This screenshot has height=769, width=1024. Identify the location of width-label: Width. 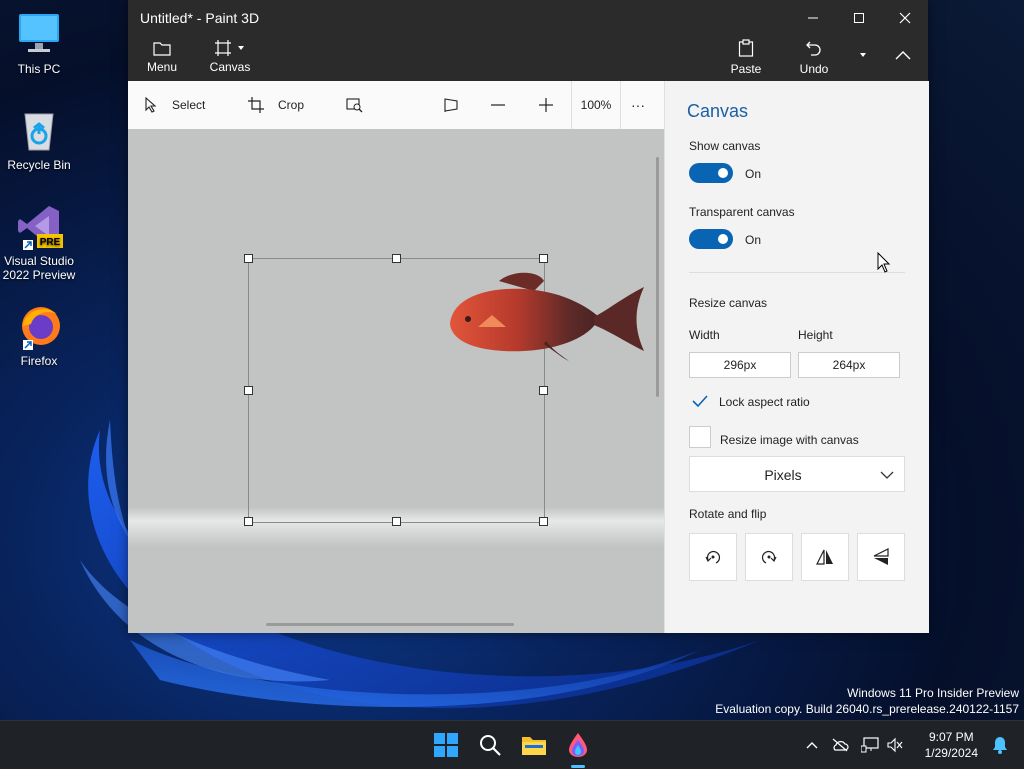
(704, 335).